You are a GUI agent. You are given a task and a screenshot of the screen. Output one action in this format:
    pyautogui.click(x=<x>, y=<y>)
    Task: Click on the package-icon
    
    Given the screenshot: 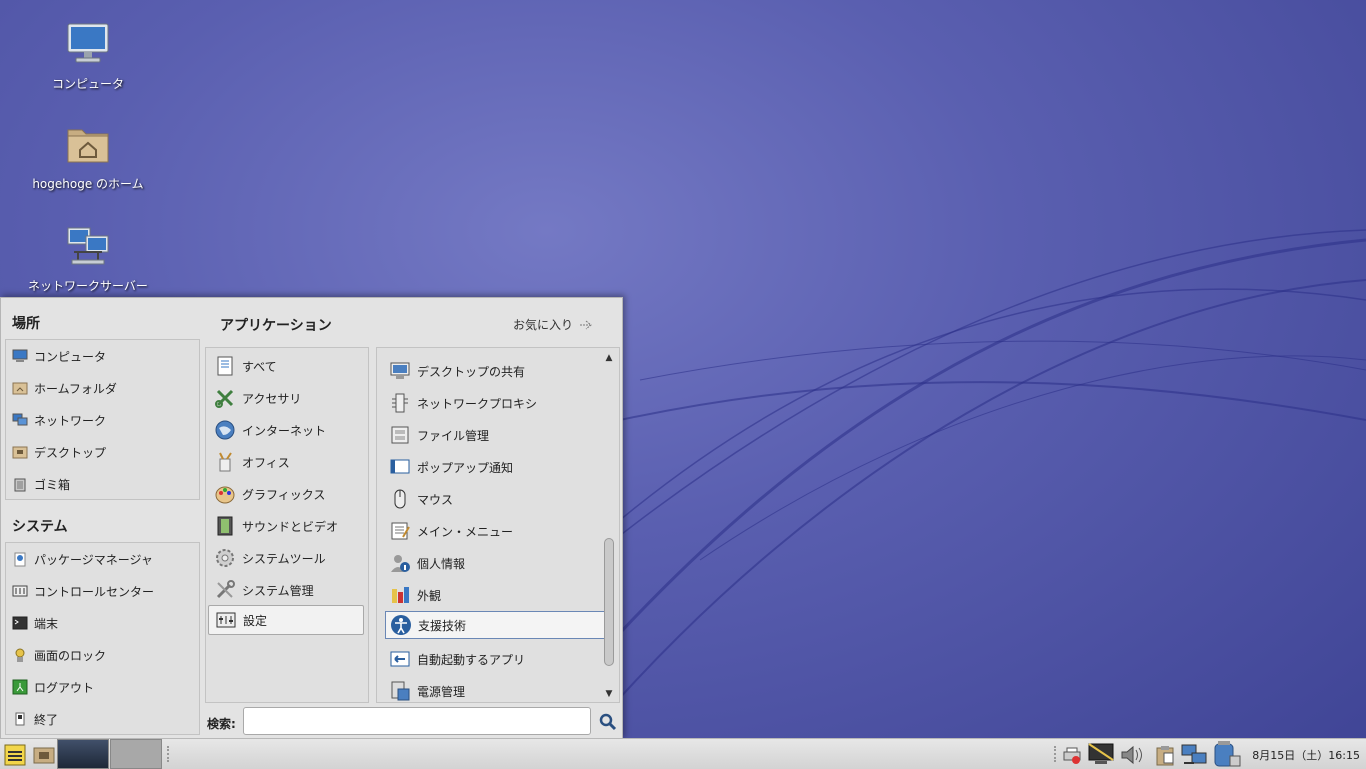 What is the action you would take?
    pyautogui.click(x=20, y=559)
    